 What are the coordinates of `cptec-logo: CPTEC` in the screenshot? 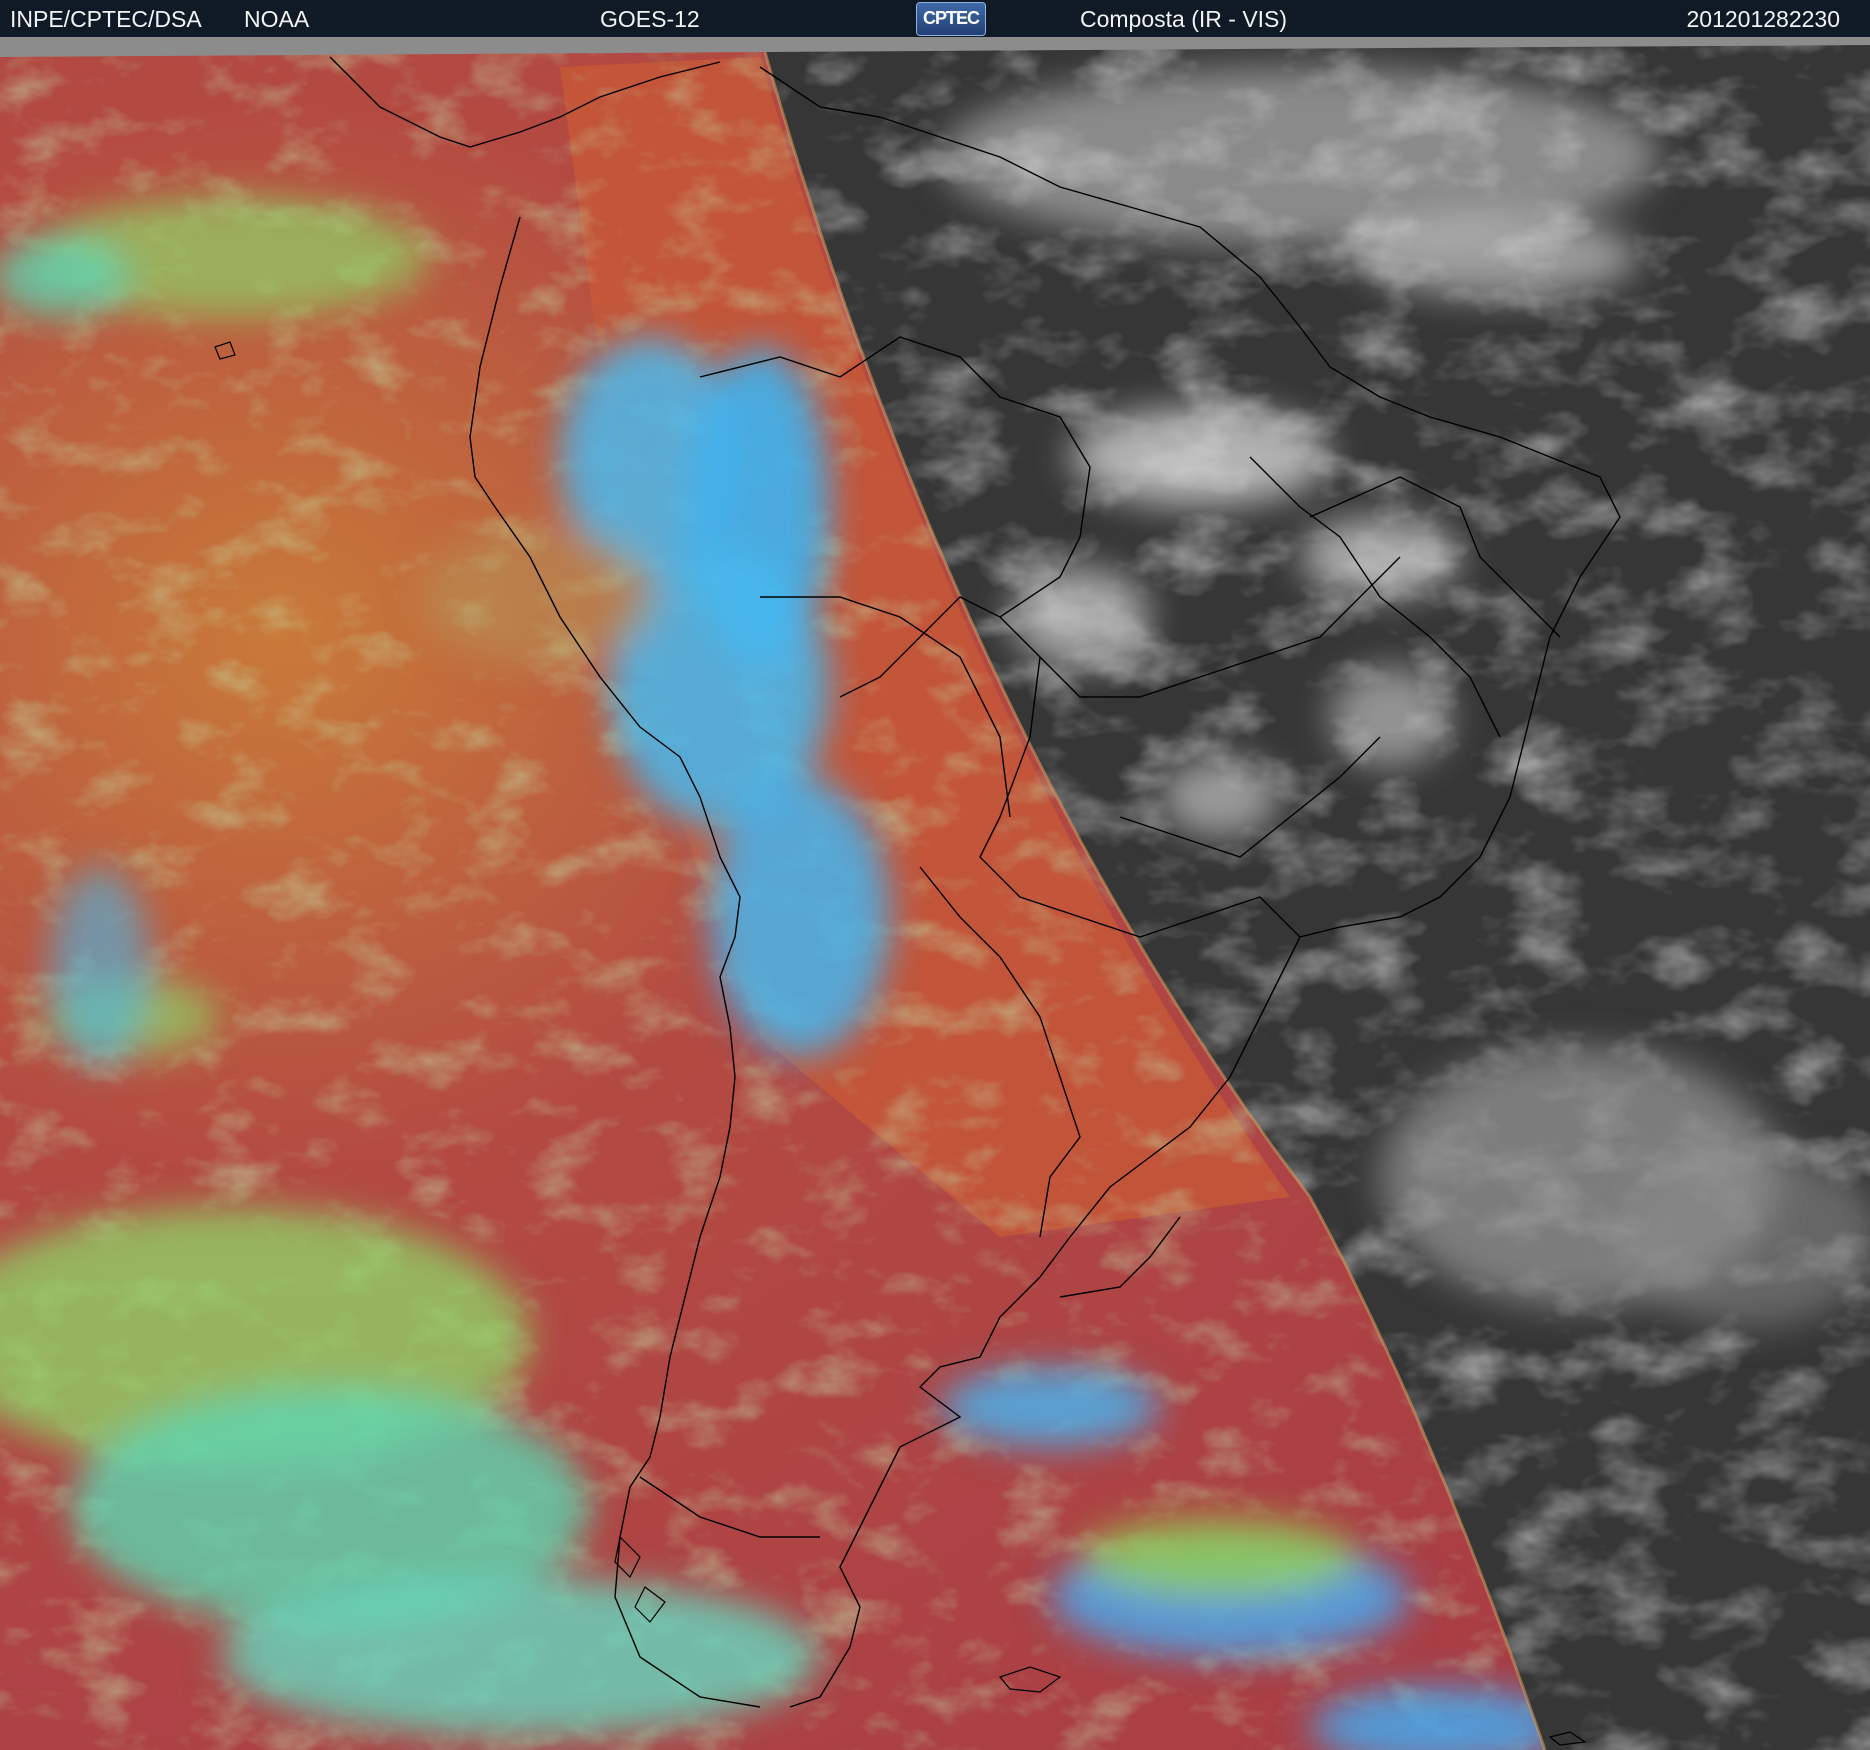 It's located at (951, 19).